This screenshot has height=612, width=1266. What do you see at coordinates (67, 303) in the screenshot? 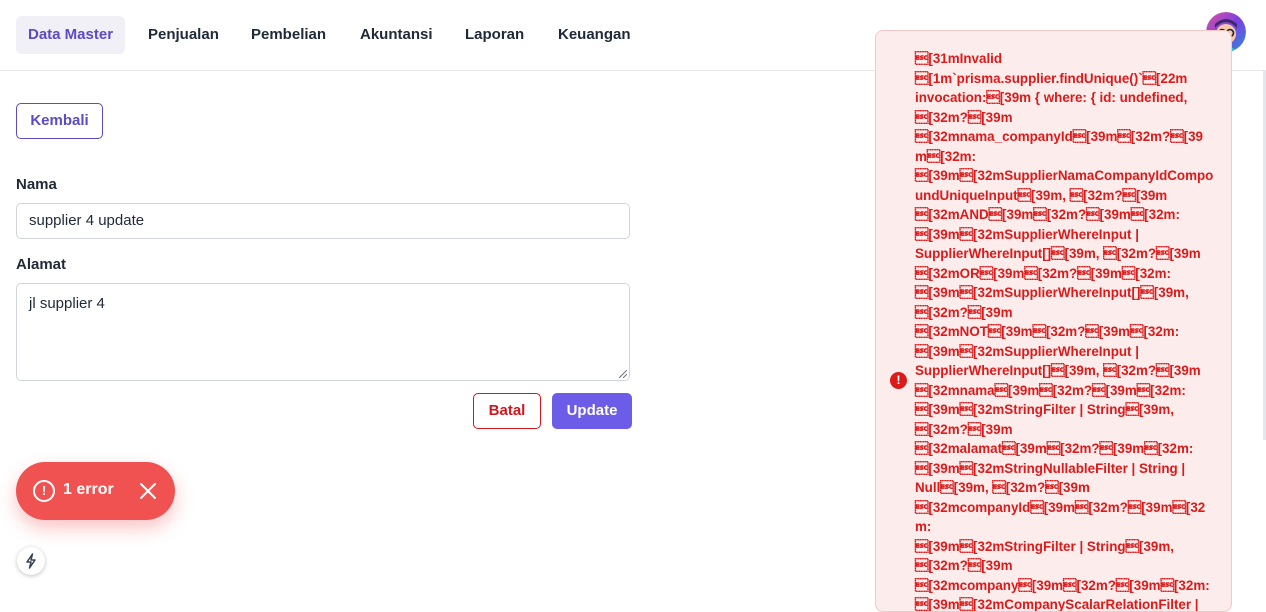
I see `alamat-textarea-value: jl supplier 4` at bounding box center [67, 303].